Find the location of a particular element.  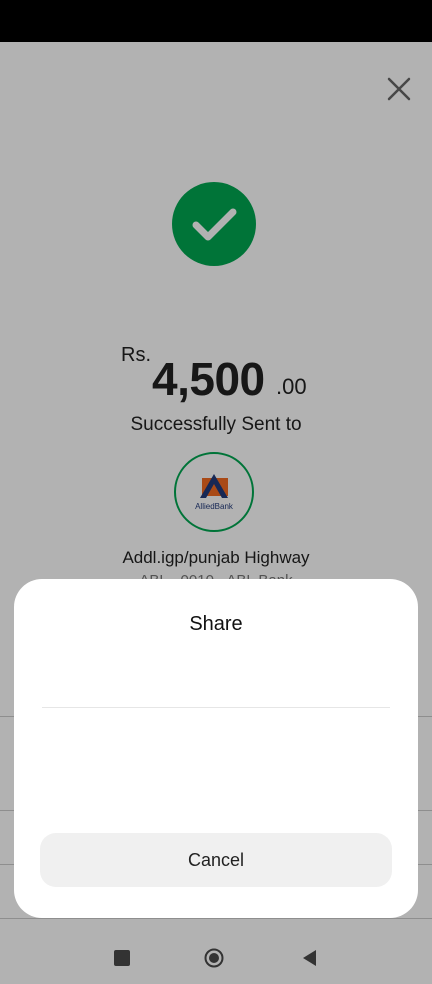

system-nav-bar is located at coordinates (216, 957).